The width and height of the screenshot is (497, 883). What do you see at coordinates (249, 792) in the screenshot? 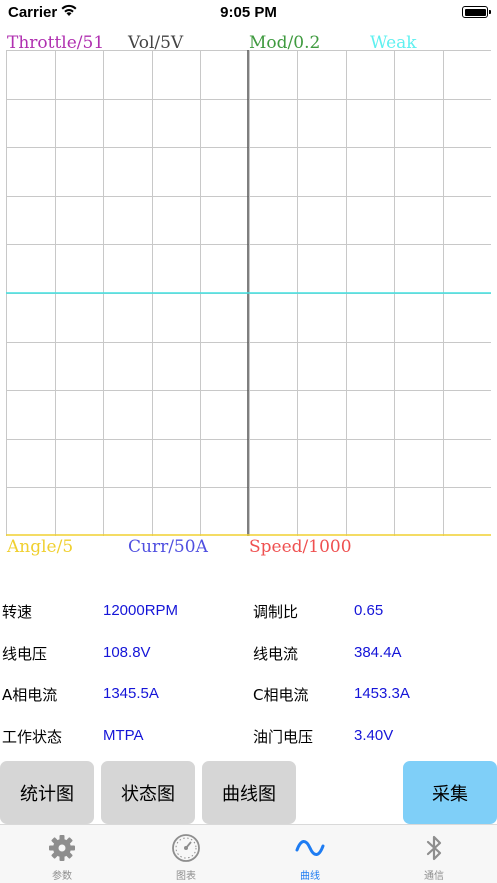
I see `curve-chart-button: 曲线图` at bounding box center [249, 792].